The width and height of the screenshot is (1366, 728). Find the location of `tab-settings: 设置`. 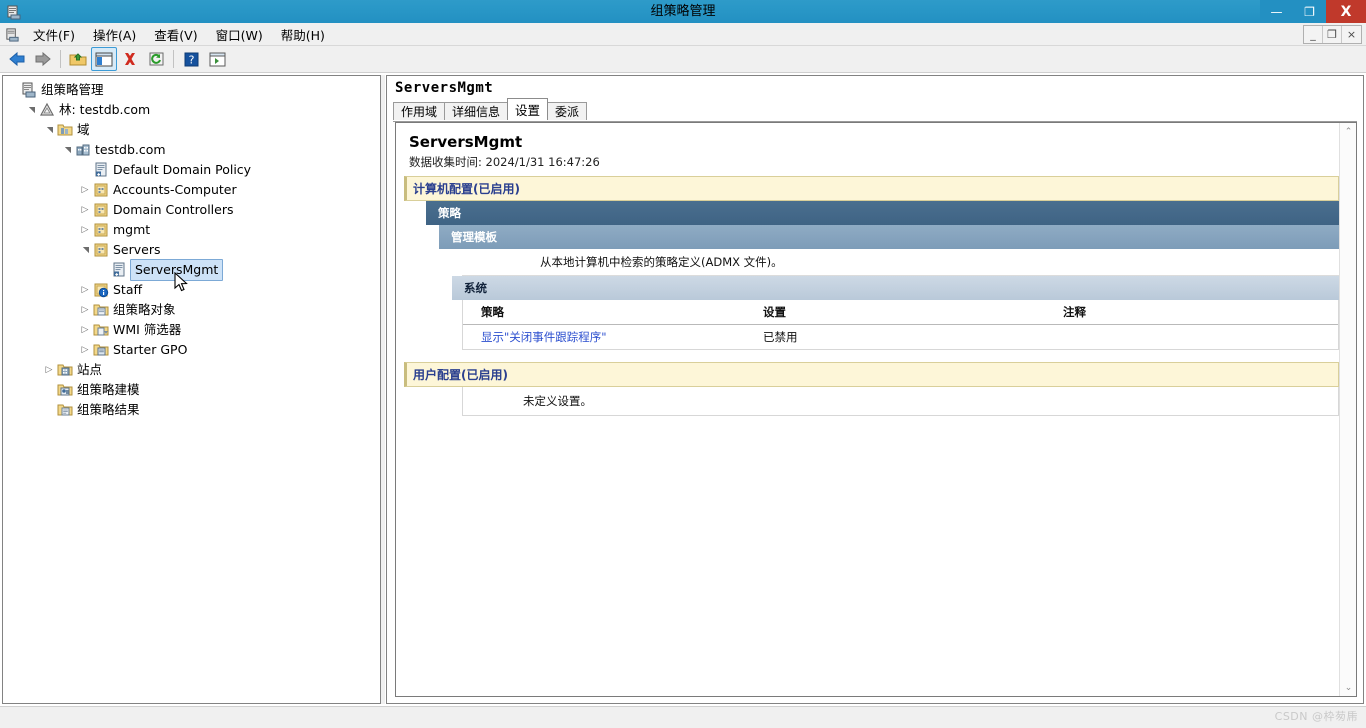

tab-settings: 设置 is located at coordinates (528, 109).